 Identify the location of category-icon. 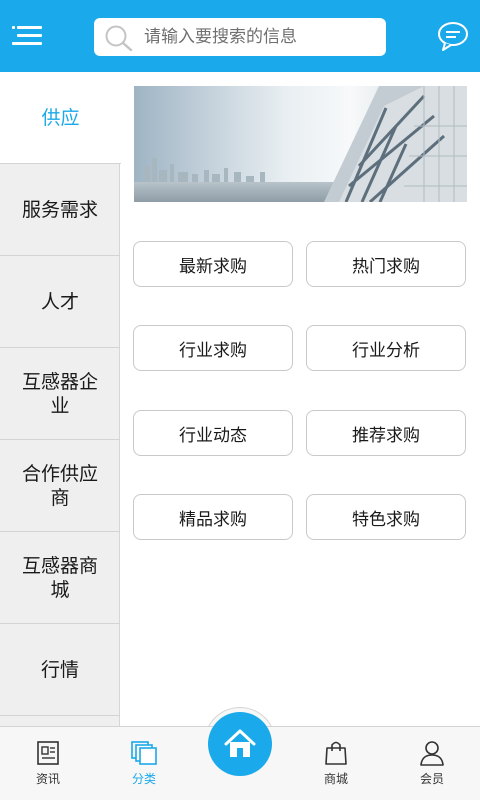
(144, 753).